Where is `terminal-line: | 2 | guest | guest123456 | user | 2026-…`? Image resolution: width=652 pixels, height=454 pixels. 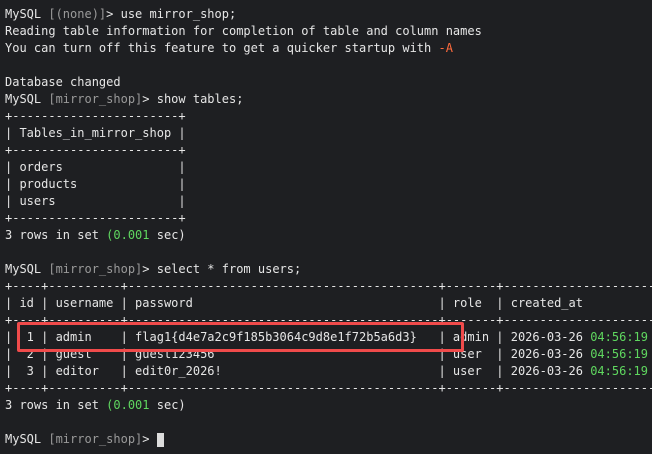
terminal-line: | 2 | guest | guest123456 | user | 2026-… is located at coordinates (328, 354).